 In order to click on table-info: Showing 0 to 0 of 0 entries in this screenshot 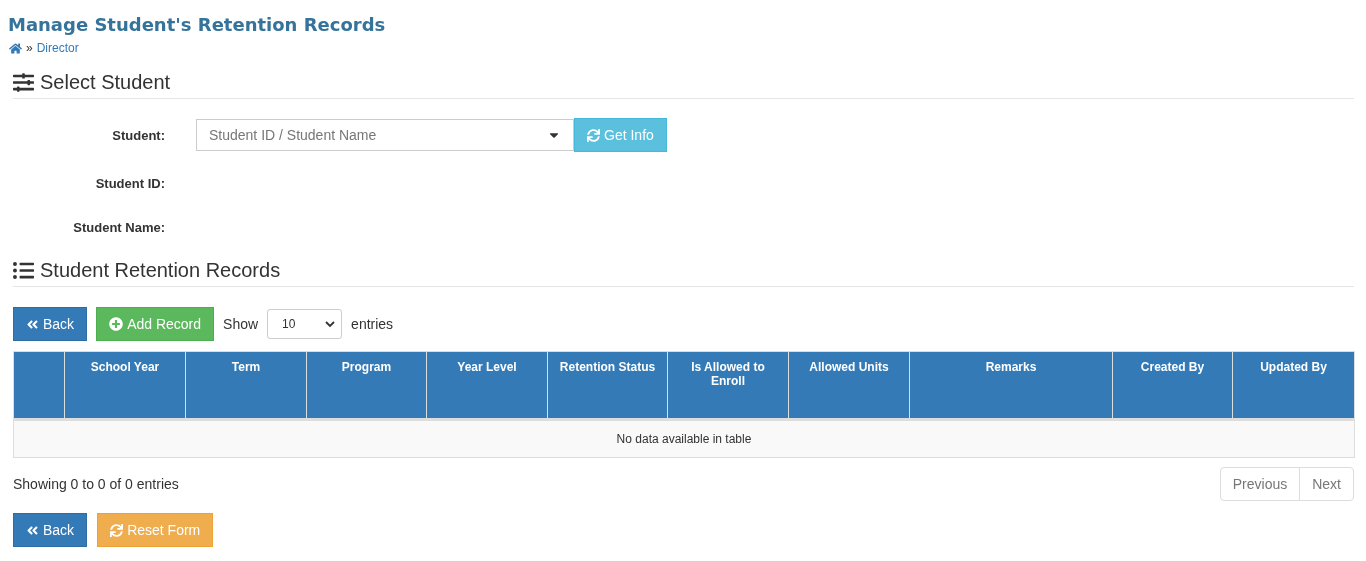, I will do `click(96, 484)`.